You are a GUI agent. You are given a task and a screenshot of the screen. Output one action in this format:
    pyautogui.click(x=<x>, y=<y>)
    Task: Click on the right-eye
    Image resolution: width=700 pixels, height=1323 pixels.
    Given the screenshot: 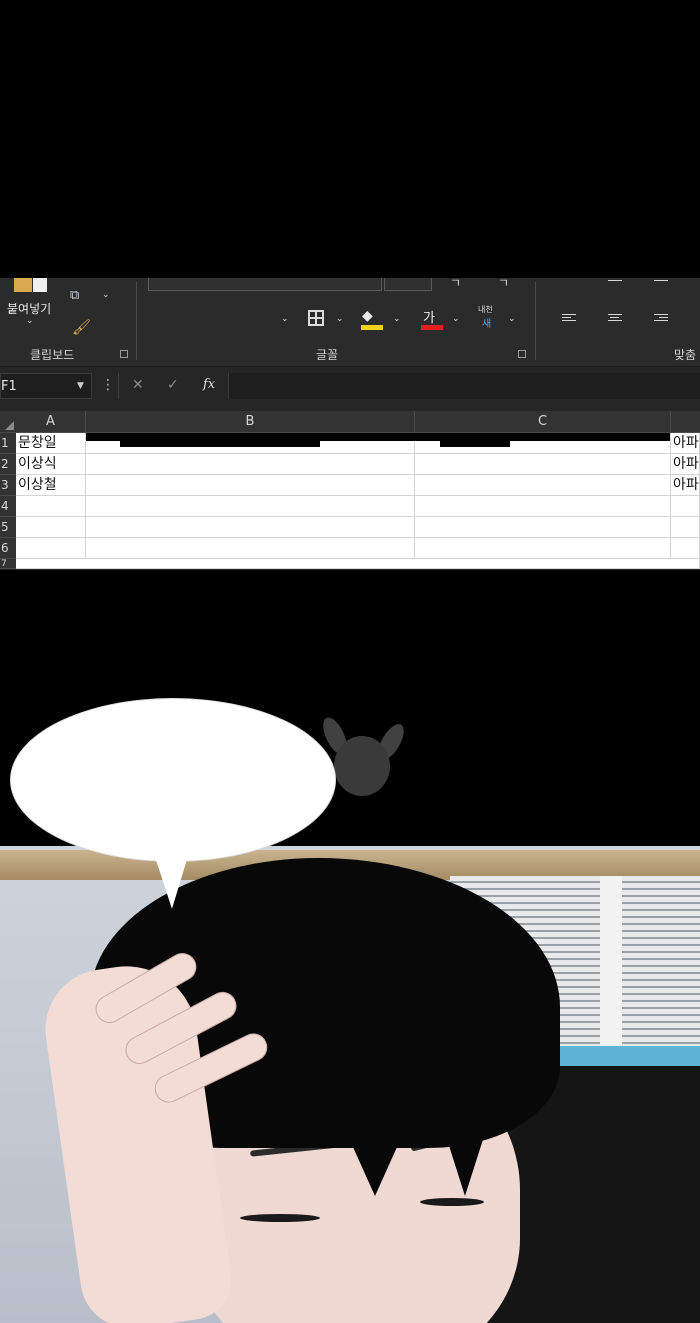 What is the action you would take?
    pyautogui.click(x=452, y=1202)
    